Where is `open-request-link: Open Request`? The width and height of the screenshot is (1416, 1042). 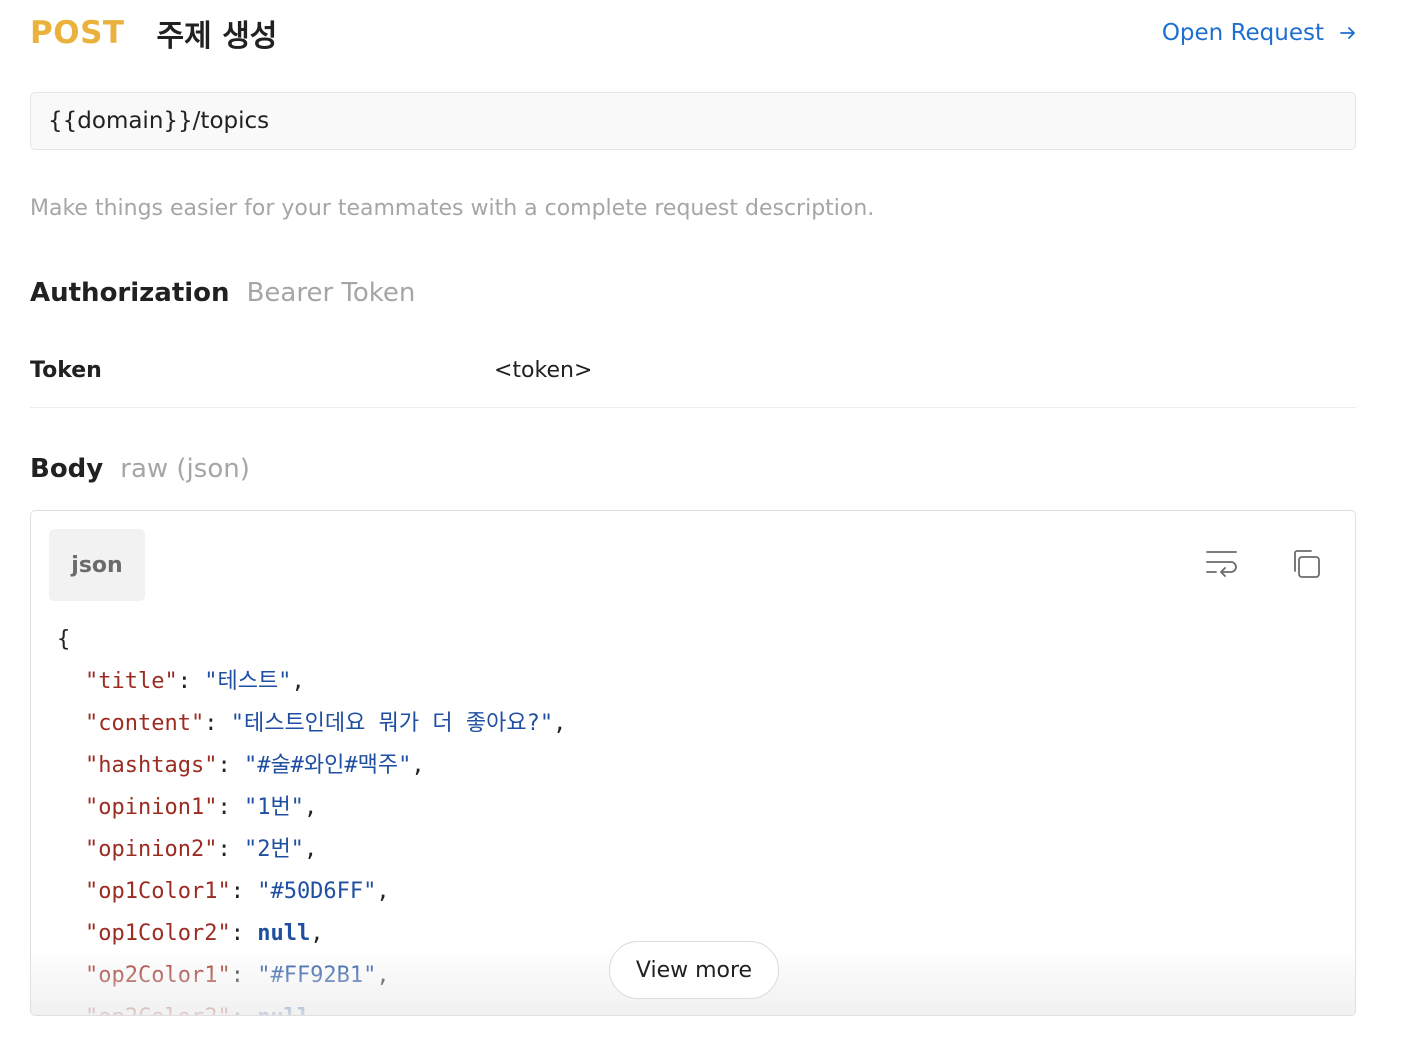 open-request-link: Open Request is located at coordinates (1260, 33).